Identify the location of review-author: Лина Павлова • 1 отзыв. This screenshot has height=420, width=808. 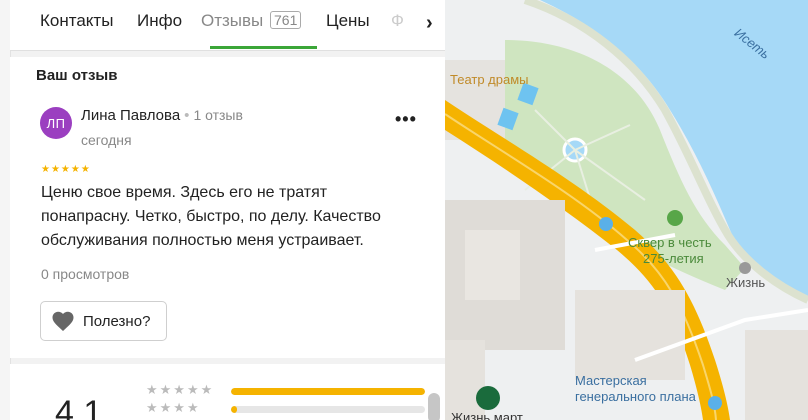
(162, 115).